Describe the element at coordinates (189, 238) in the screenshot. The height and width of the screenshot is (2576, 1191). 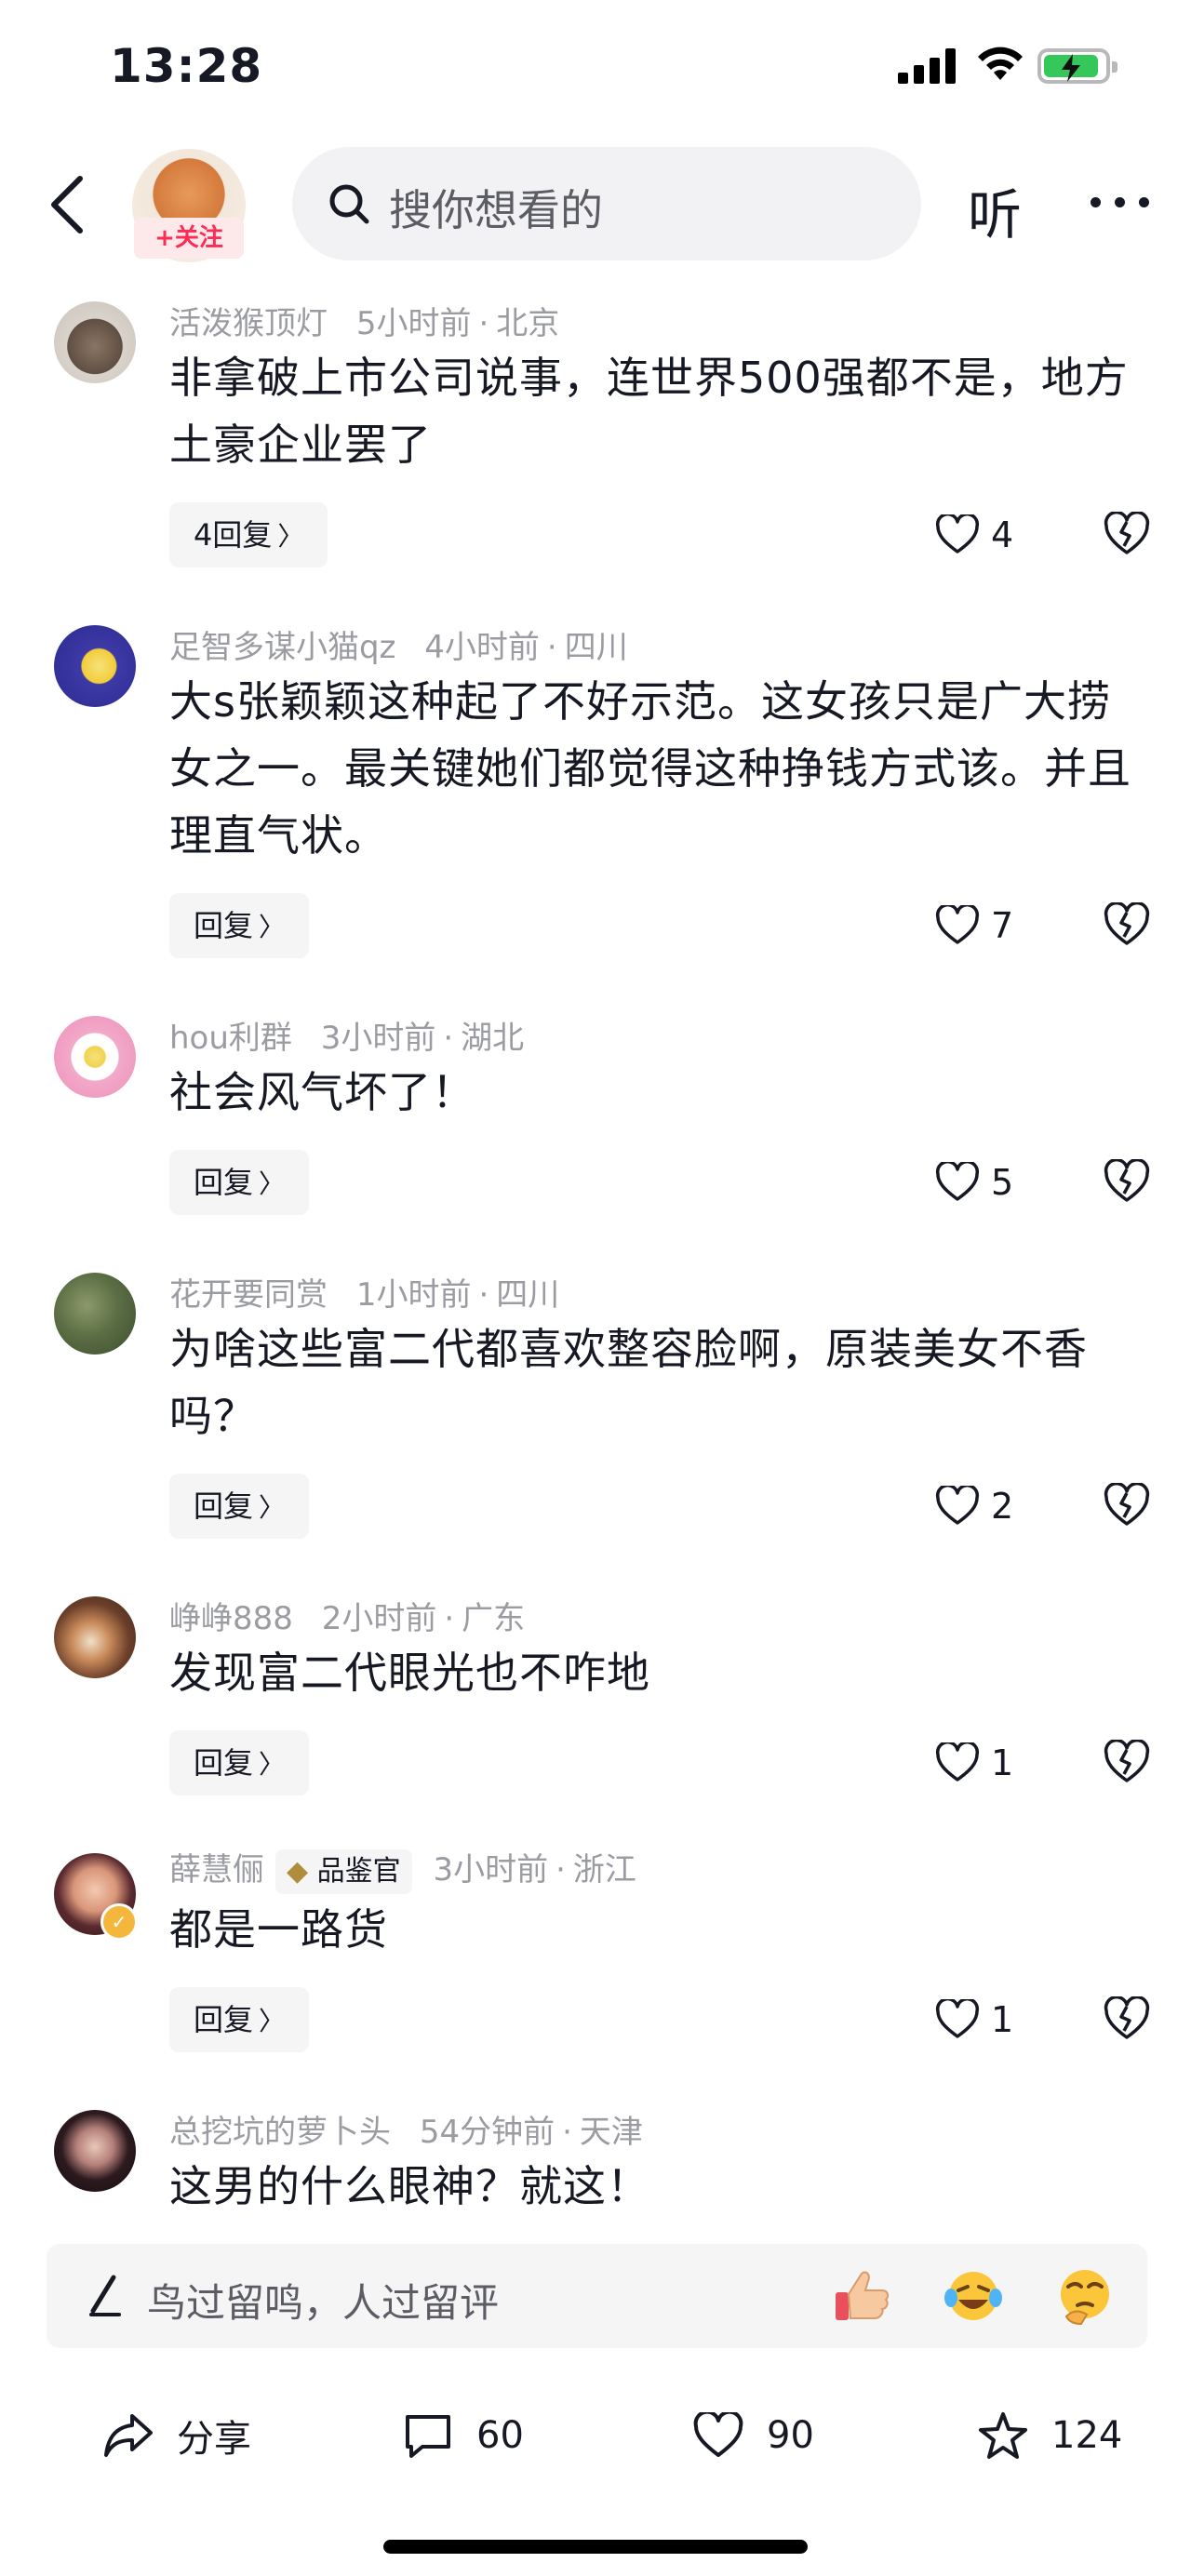
I see `follow-button: +关注` at that location.